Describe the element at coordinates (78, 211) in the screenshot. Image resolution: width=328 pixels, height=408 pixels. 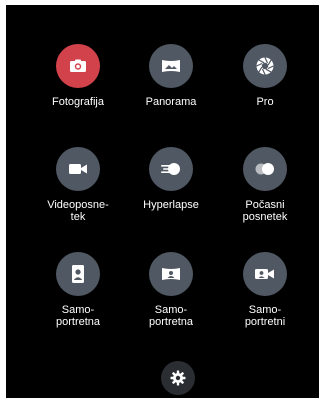
I see `mode-label: Videoposne- tek` at that location.